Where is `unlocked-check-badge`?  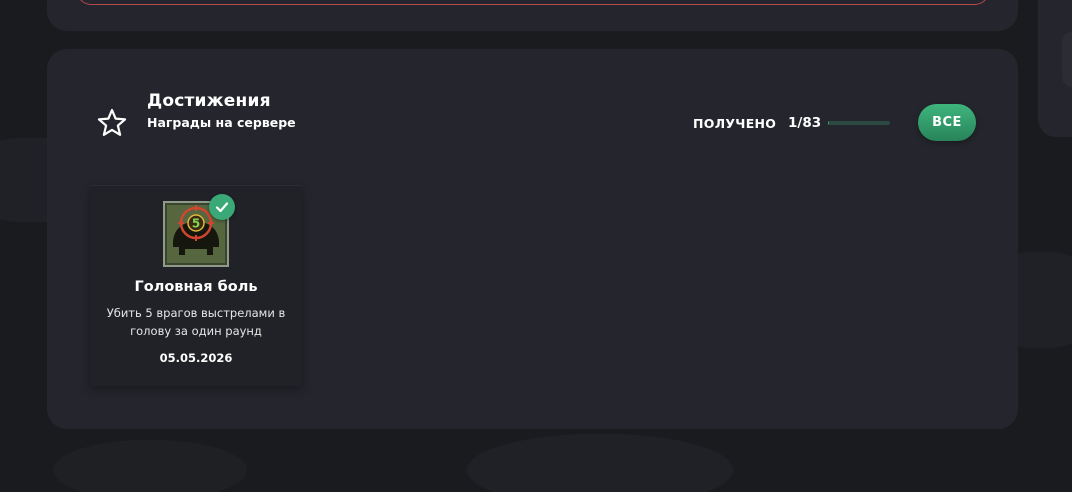 unlocked-check-badge is located at coordinates (222, 207).